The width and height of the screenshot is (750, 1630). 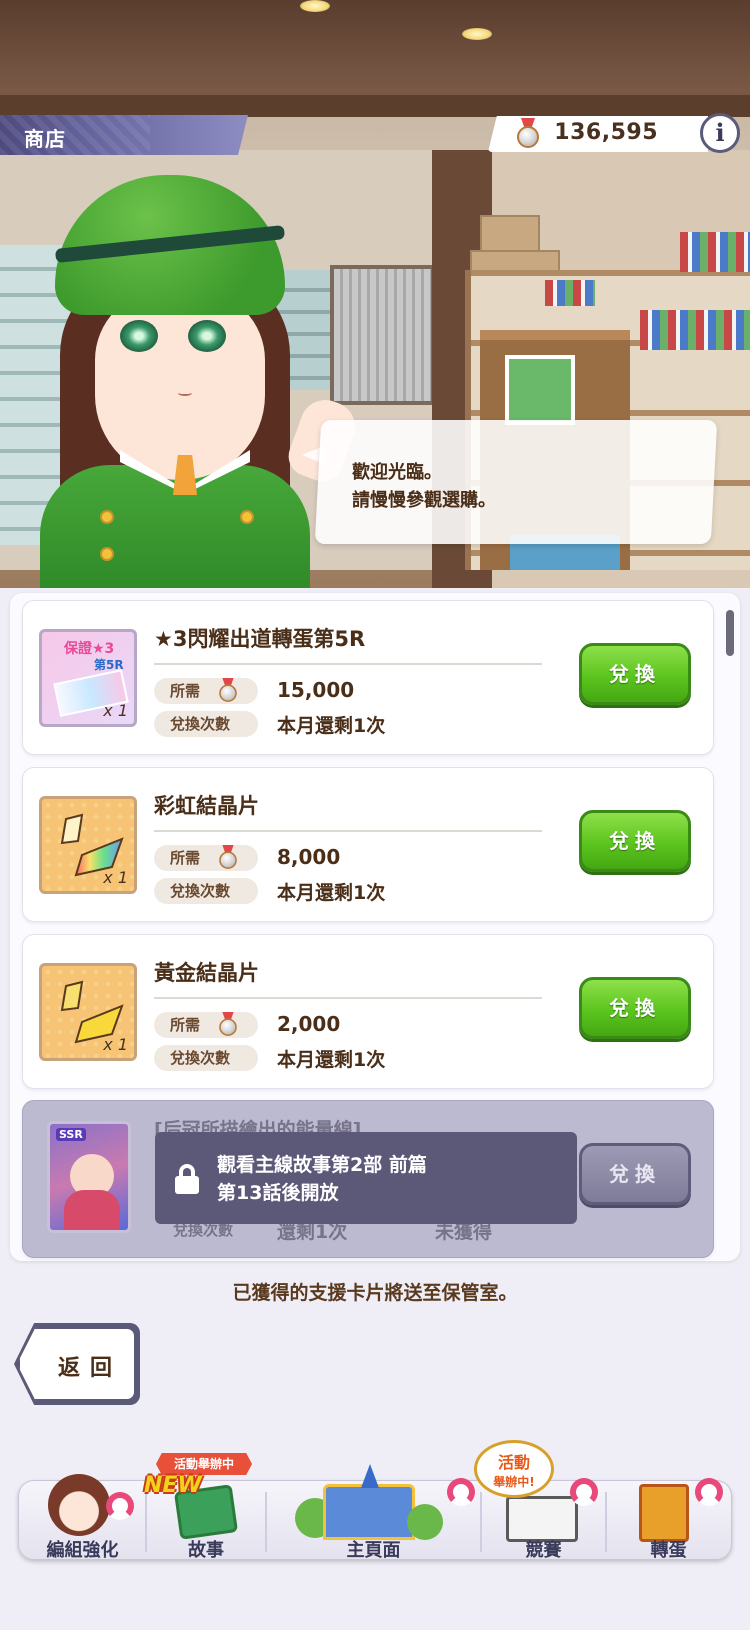 I want to click on nav-label: 競賽, so click(x=543, y=1550).